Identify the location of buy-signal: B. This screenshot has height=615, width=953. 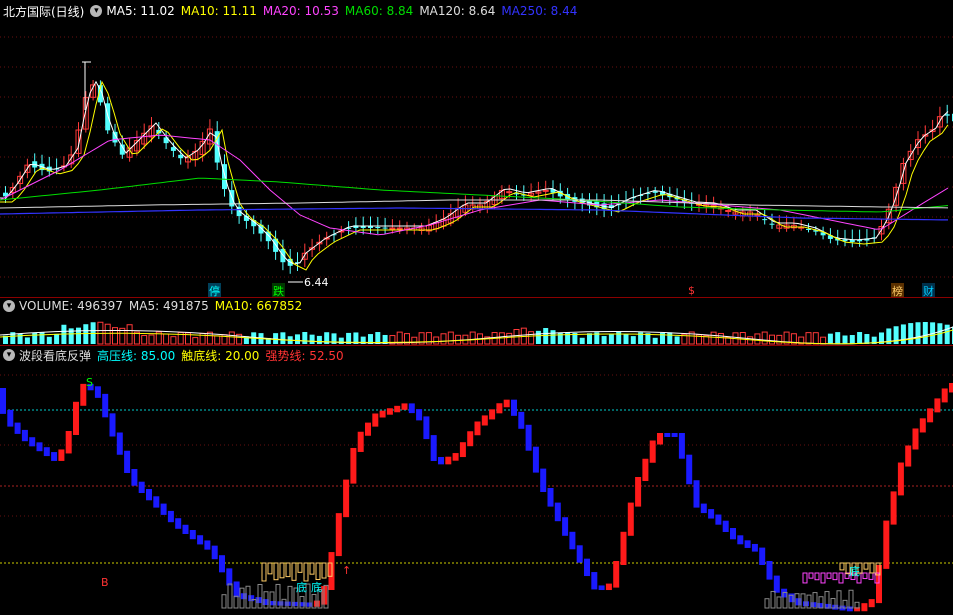
(105, 582).